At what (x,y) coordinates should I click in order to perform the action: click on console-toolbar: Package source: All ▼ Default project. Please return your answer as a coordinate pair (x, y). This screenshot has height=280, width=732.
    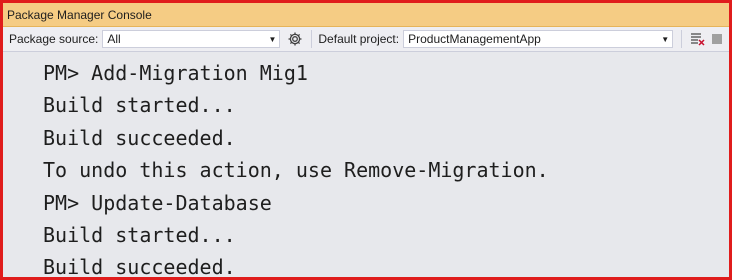
    Looking at the image, I should click on (366, 39).